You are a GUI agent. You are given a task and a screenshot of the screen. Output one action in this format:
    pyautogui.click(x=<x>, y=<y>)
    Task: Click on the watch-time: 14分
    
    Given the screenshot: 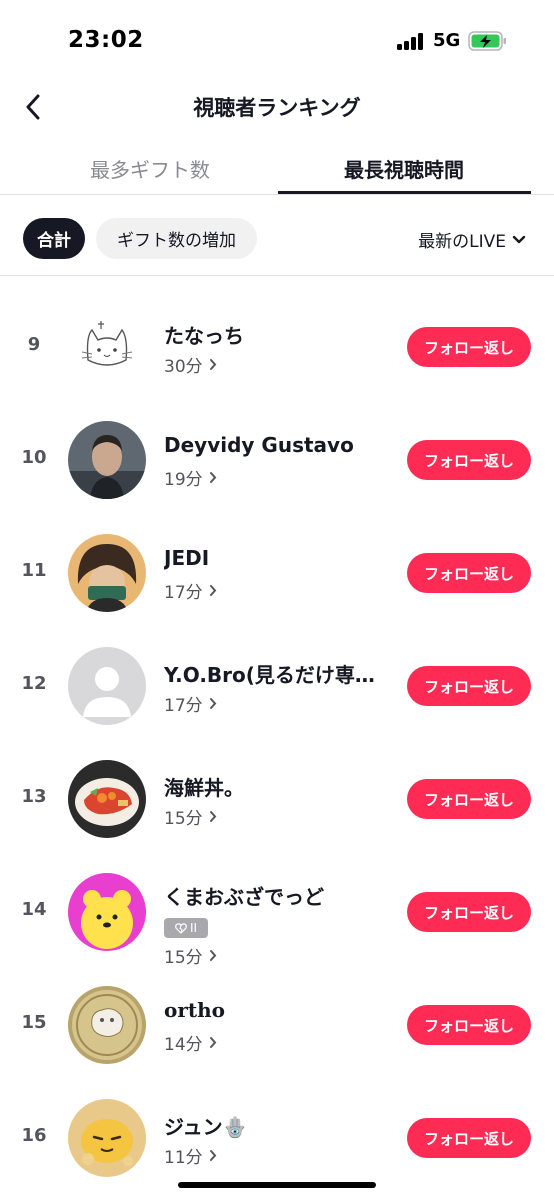 What is the action you would take?
    pyautogui.click(x=190, y=1042)
    